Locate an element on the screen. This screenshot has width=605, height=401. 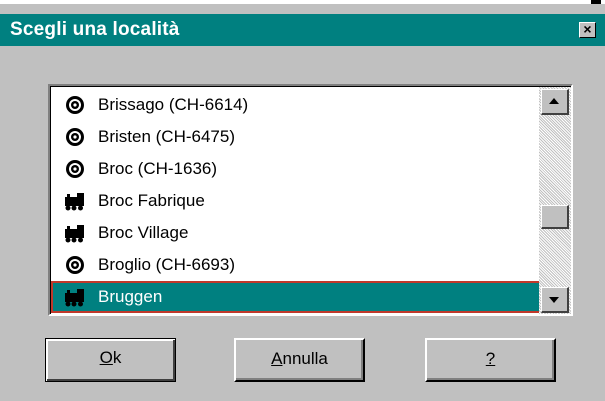
list-item: Bristen (CH-6475) is located at coordinates (297, 137).